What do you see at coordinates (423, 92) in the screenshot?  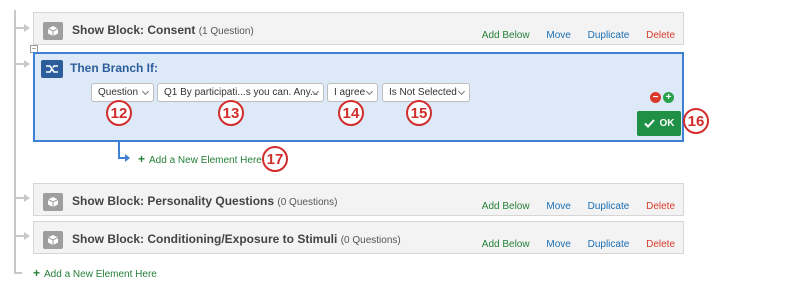 I see `operator-select-value: Is Not Selected` at bounding box center [423, 92].